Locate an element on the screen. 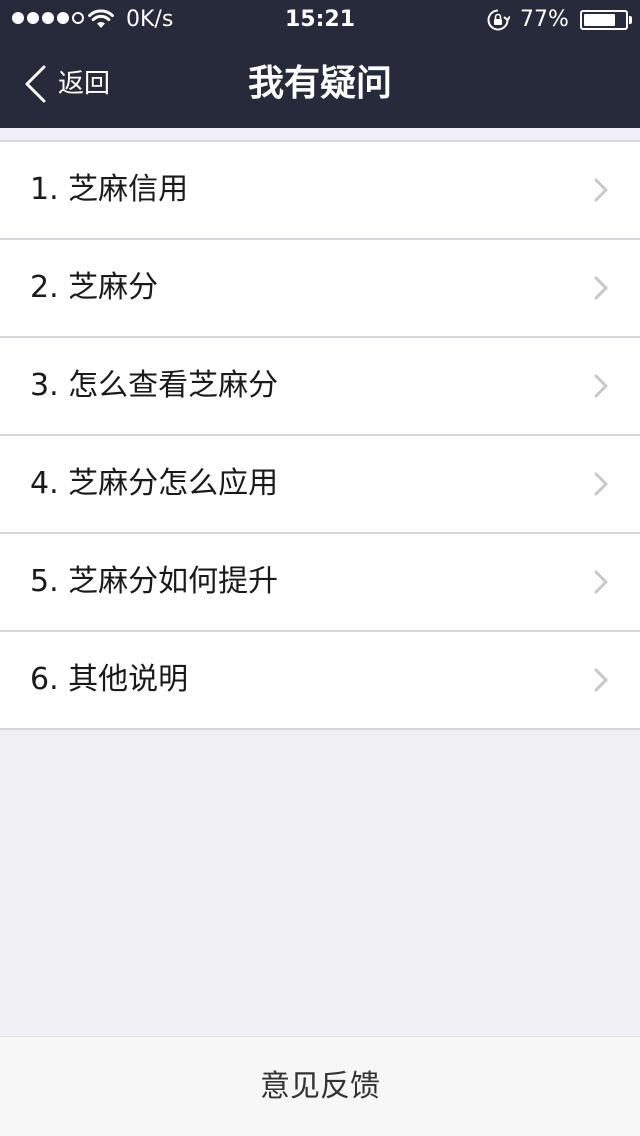 Image resolution: width=640 pixels, height=1136 pixels. list-item-label: 2. 芝麻分 is located at coordinates (94, 287).